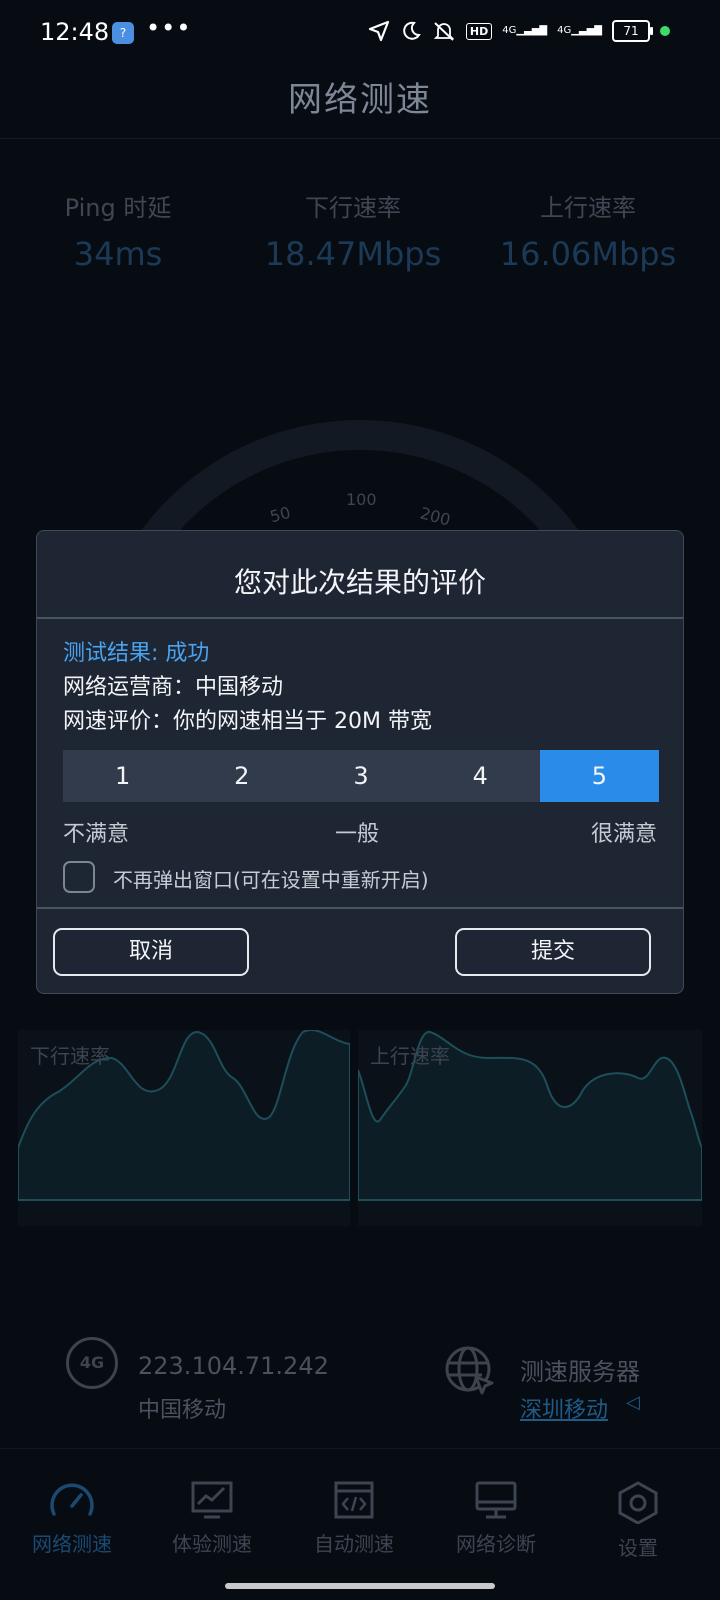 The height and width of the screenshot is (1600, 720). I want to click on privacy-indicator-icon, so click(665, 31).